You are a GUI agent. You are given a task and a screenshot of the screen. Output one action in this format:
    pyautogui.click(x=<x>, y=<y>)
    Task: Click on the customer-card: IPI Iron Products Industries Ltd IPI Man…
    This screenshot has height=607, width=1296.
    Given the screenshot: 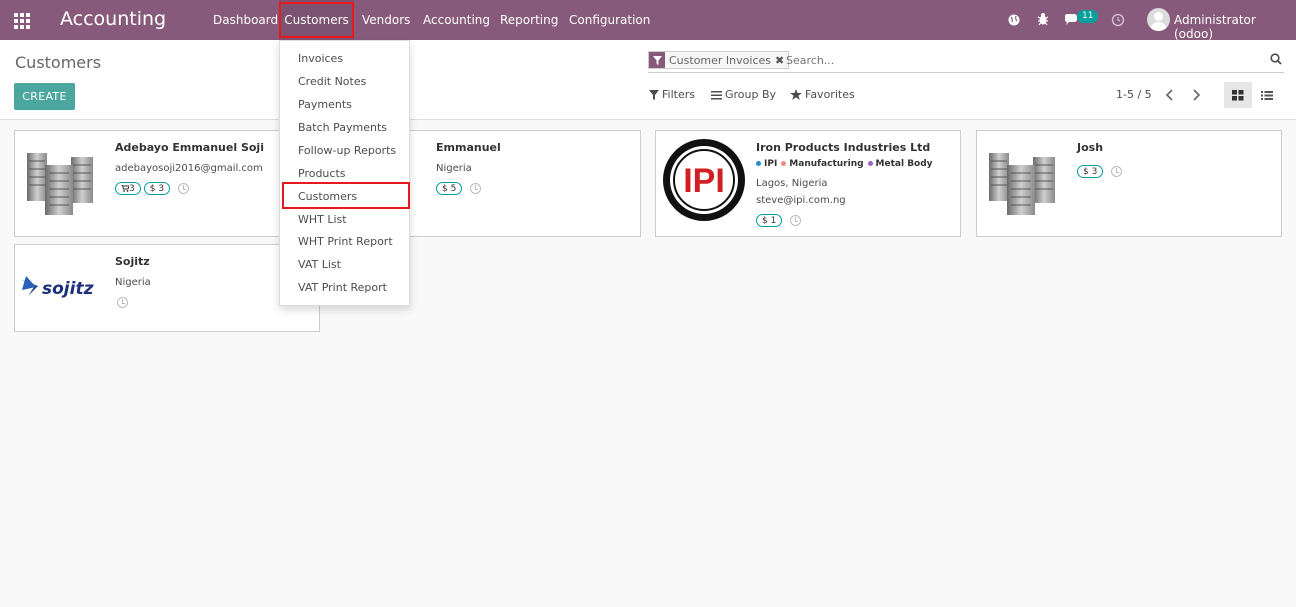 What is the action you would take?
    pyautogui.click(x=808, y=183)
    